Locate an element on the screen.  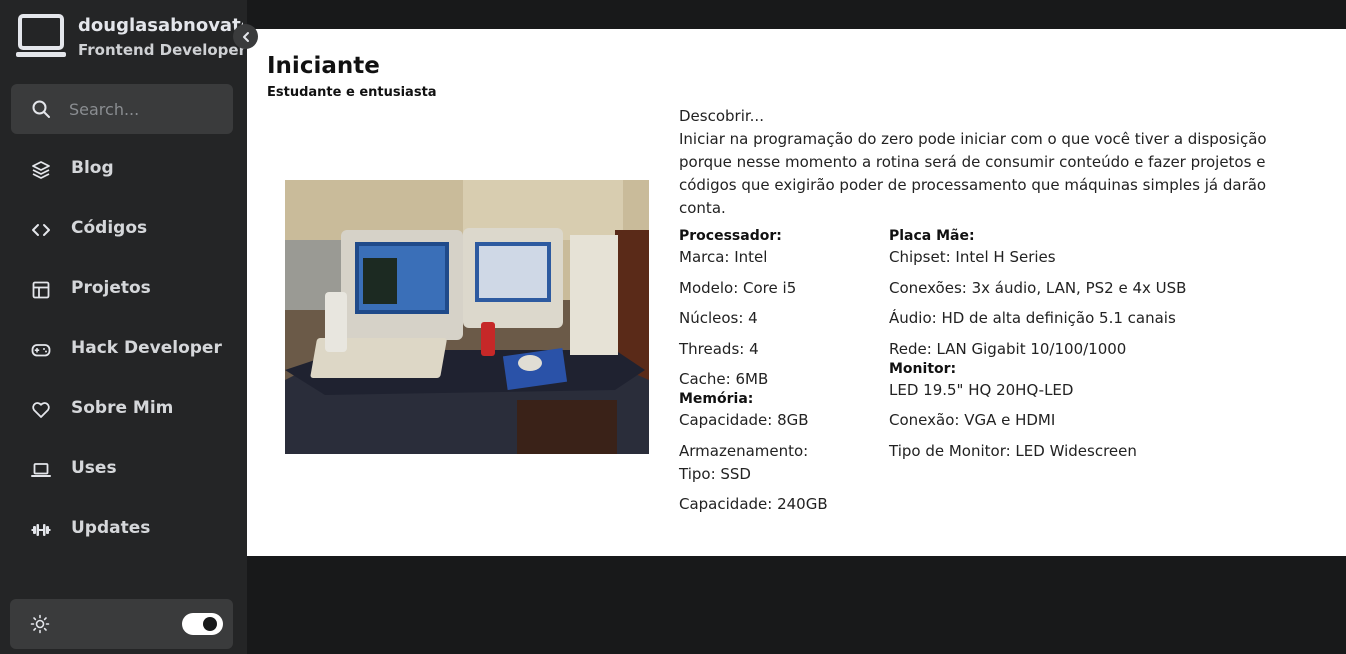
placa-mae-rede: Rede: LAN Gigabit 10/100/1000 is located at coordinates (1008, 348).